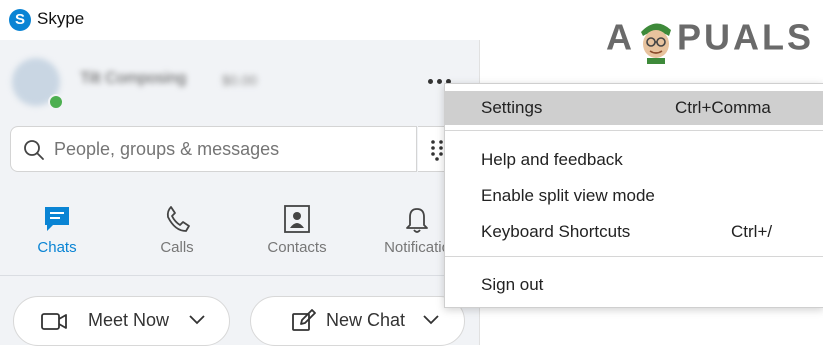 The height and width of the screenshot is (346, 823). Describe the element at coordinates (20, 20) in the screenshot. I see `skype-logo-icon: S` at that location.